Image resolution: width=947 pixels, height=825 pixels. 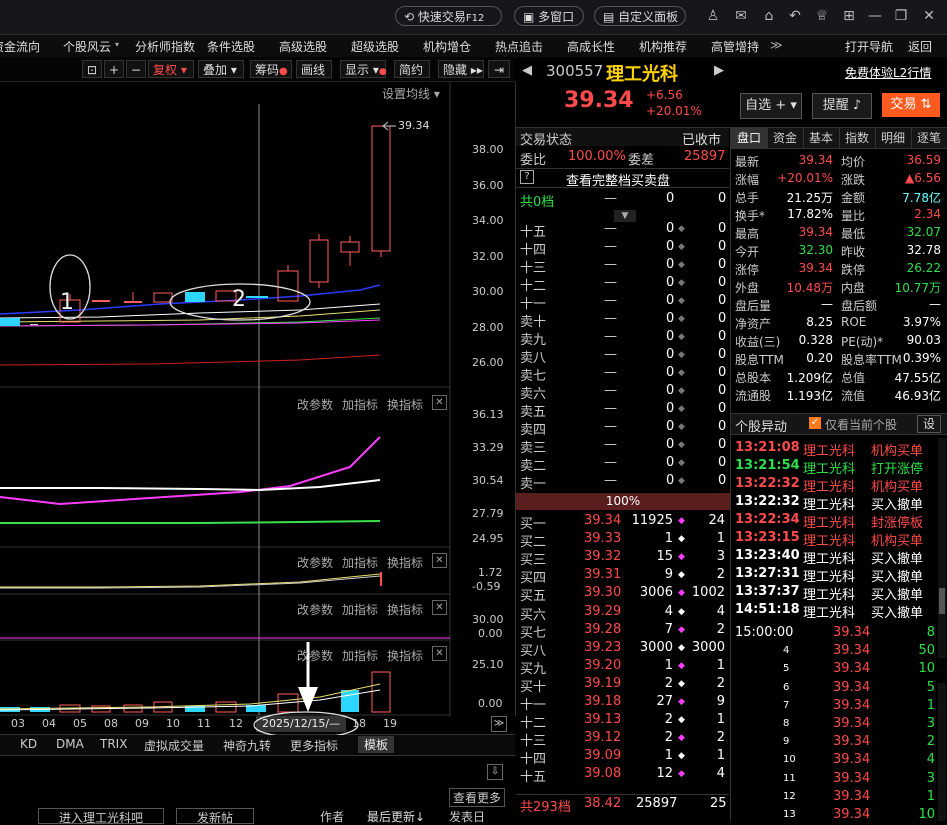 I want to click on alert-row: 13:22:32 理工光科 买入撤单, so click(x=838, y=503).